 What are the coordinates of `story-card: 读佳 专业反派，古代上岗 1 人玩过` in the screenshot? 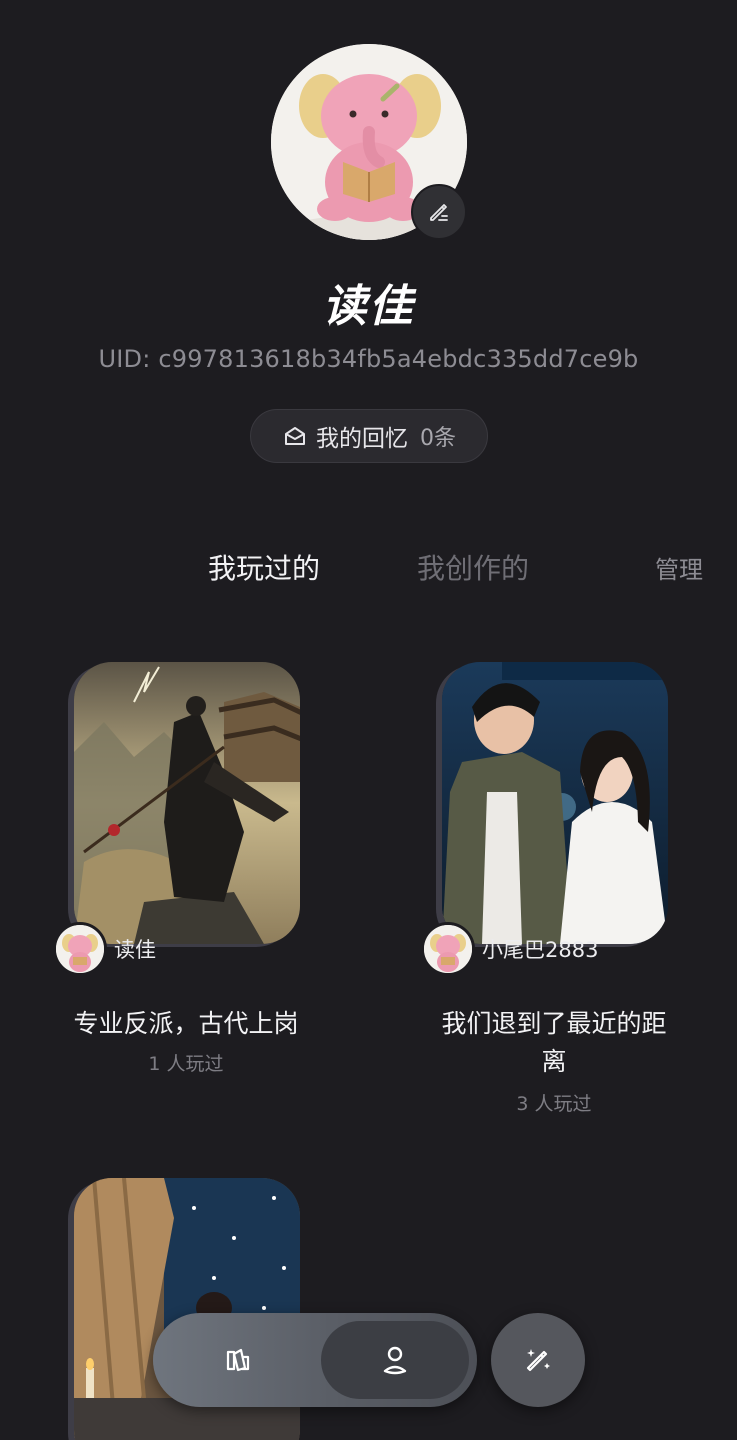 It's located at (186, 872).